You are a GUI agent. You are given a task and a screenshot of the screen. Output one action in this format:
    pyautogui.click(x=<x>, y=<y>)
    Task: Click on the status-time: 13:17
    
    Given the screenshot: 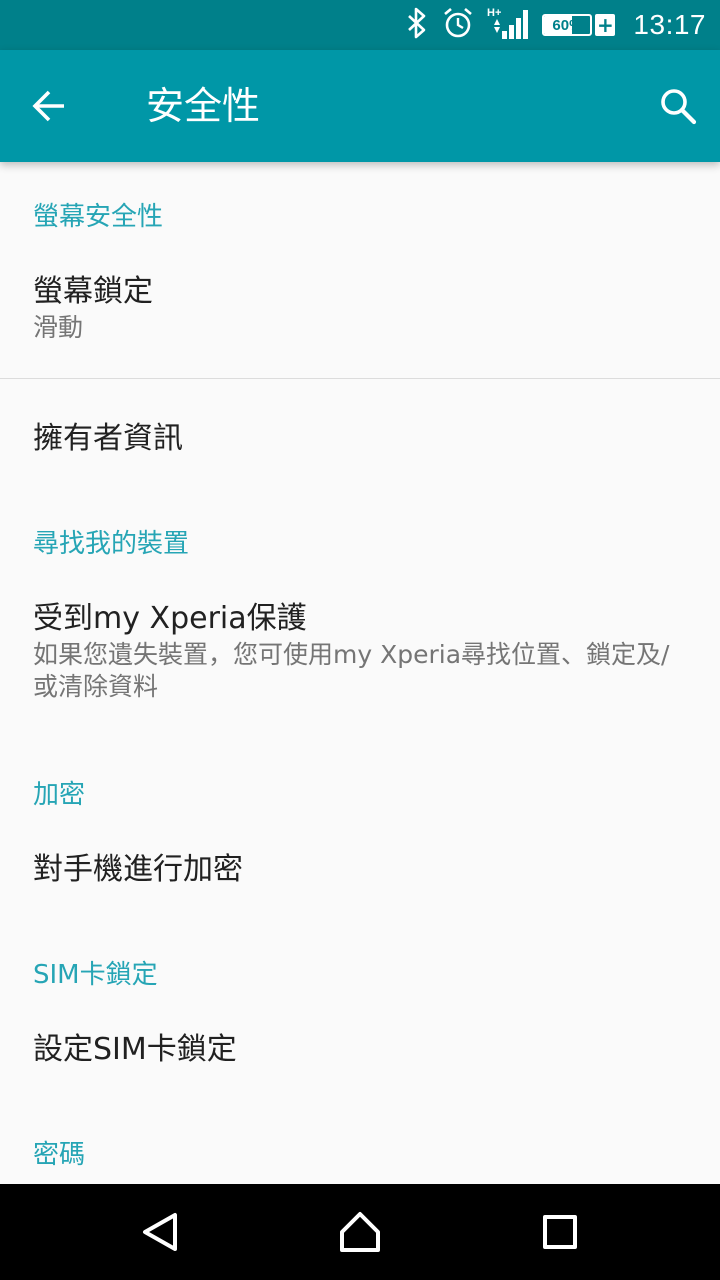 What is the action you would take?
    pyautogui.click(x=669, y=24)
    